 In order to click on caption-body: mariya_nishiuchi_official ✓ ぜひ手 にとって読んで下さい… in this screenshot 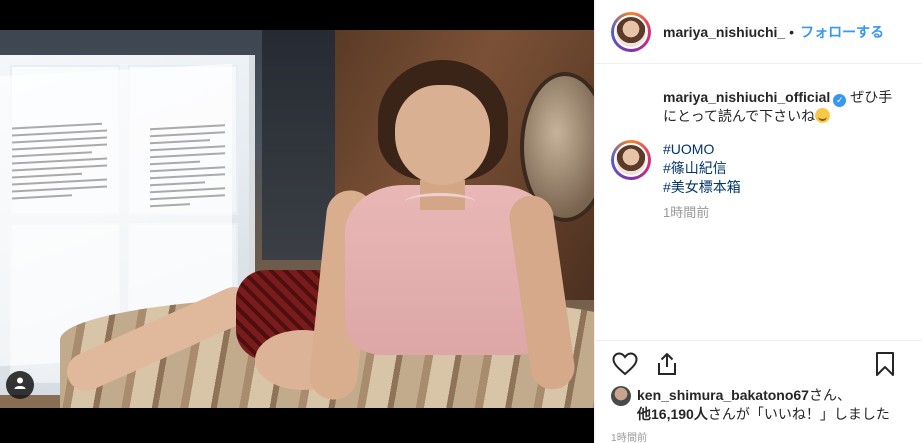, I will do `click(782, 107)`.